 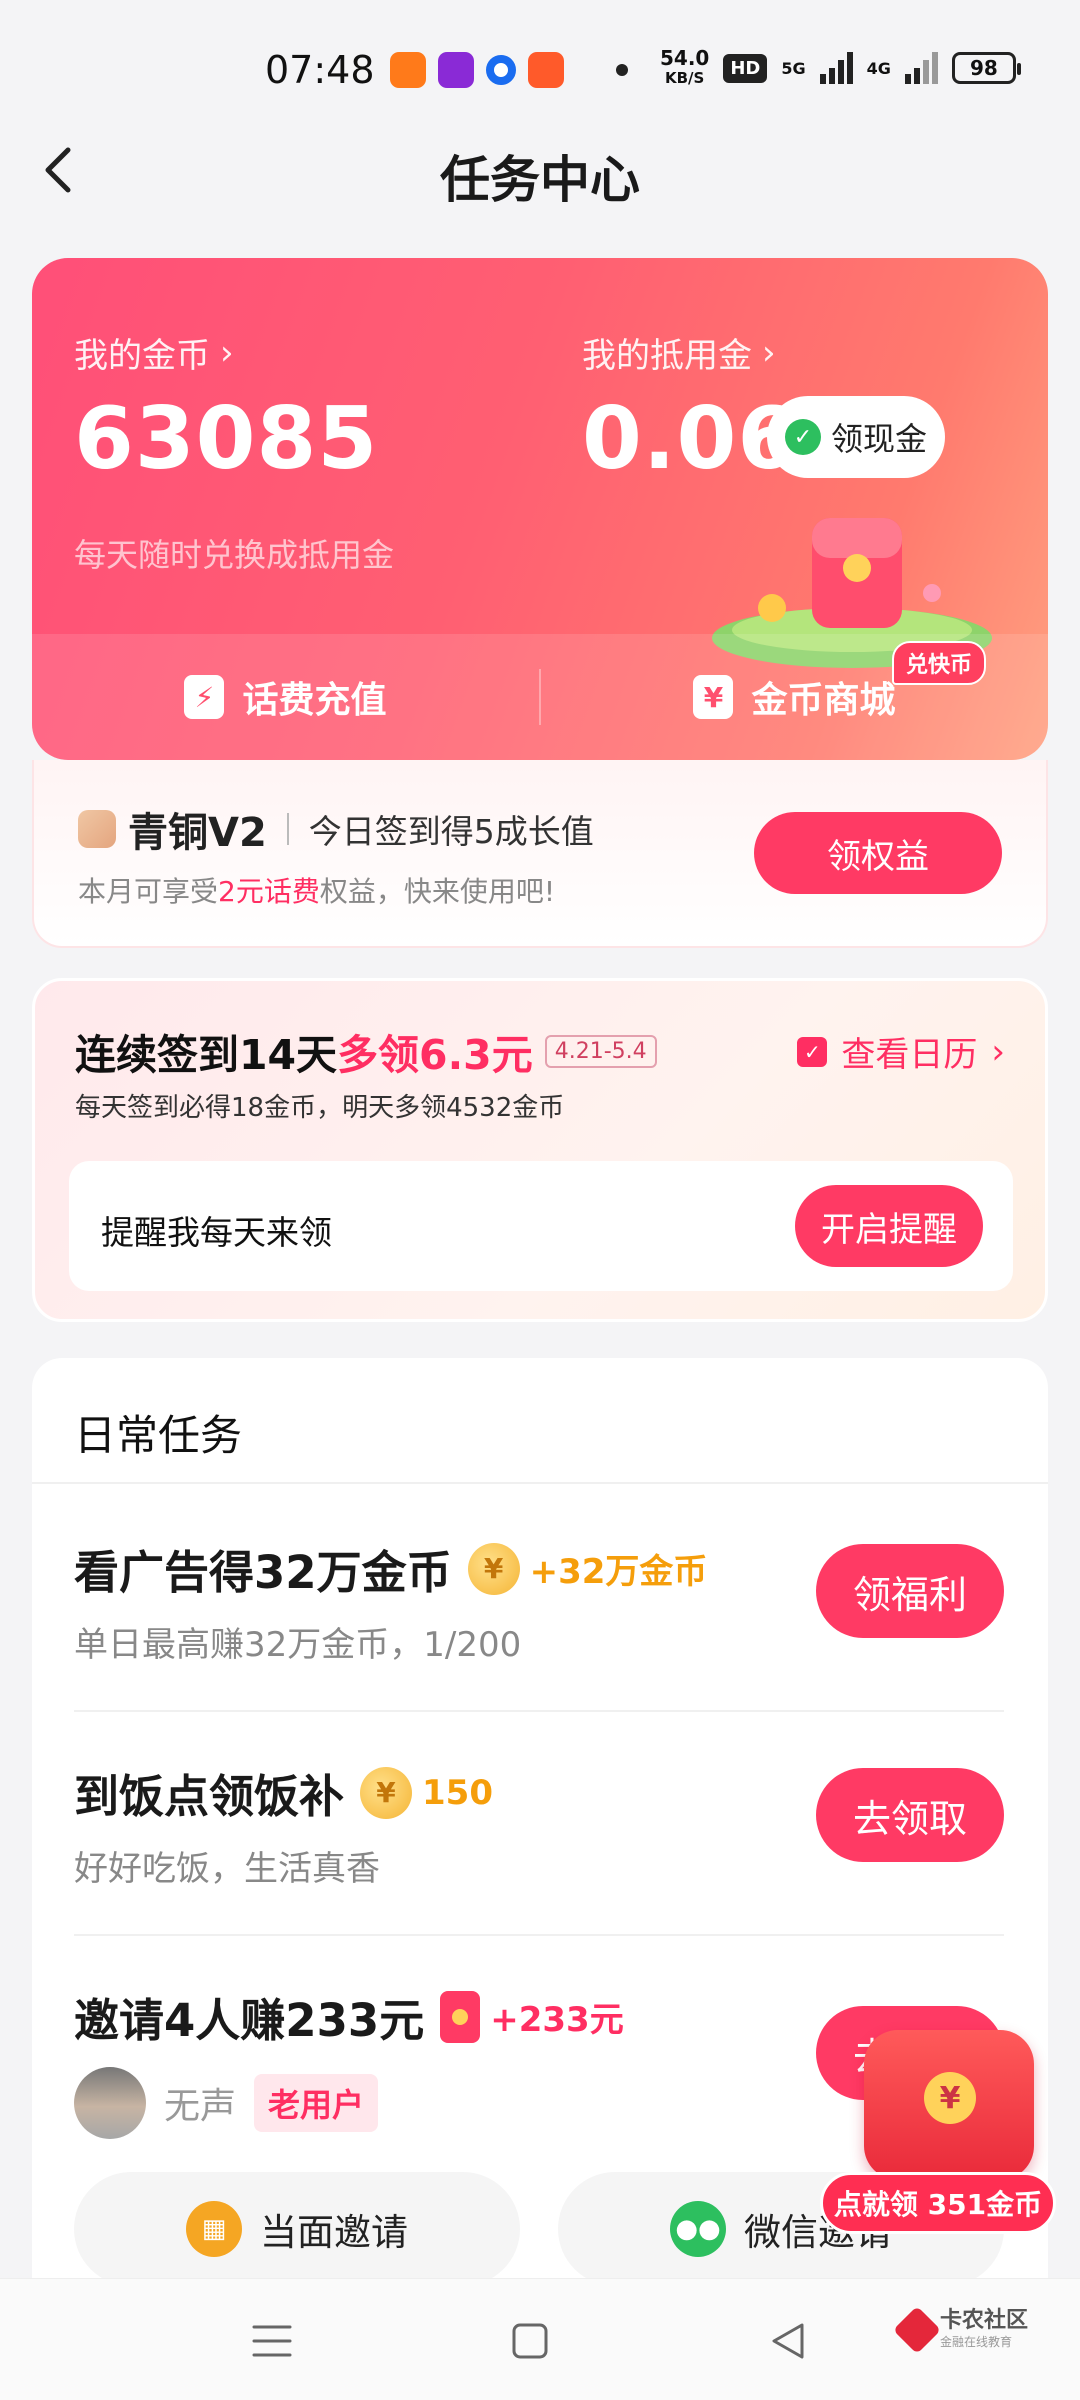 I want to click on phone-recharge-button: ⚡ 话费充值, so click(x=285, y=697).